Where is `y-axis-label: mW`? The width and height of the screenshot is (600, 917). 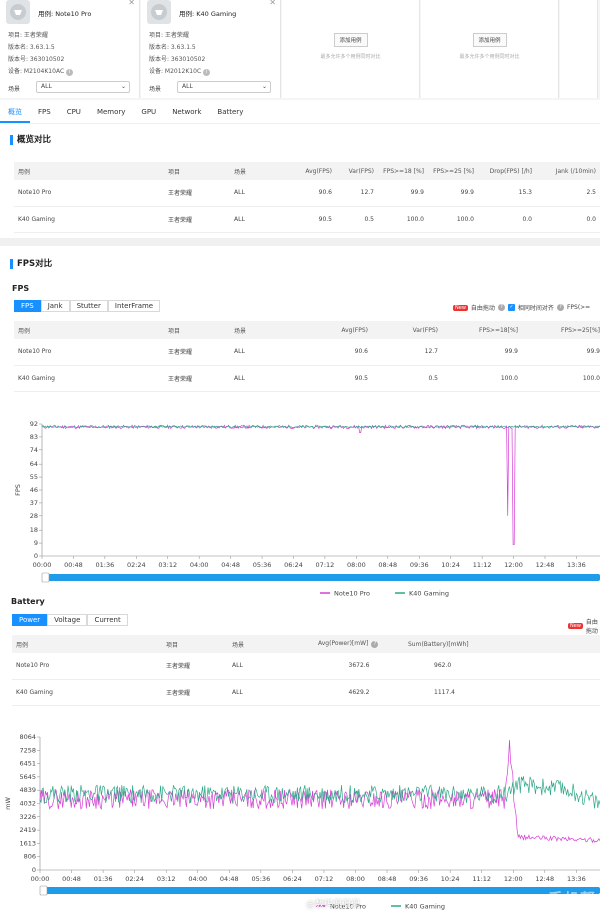
y-axis-label: mW is located at coordinates (8, 803).